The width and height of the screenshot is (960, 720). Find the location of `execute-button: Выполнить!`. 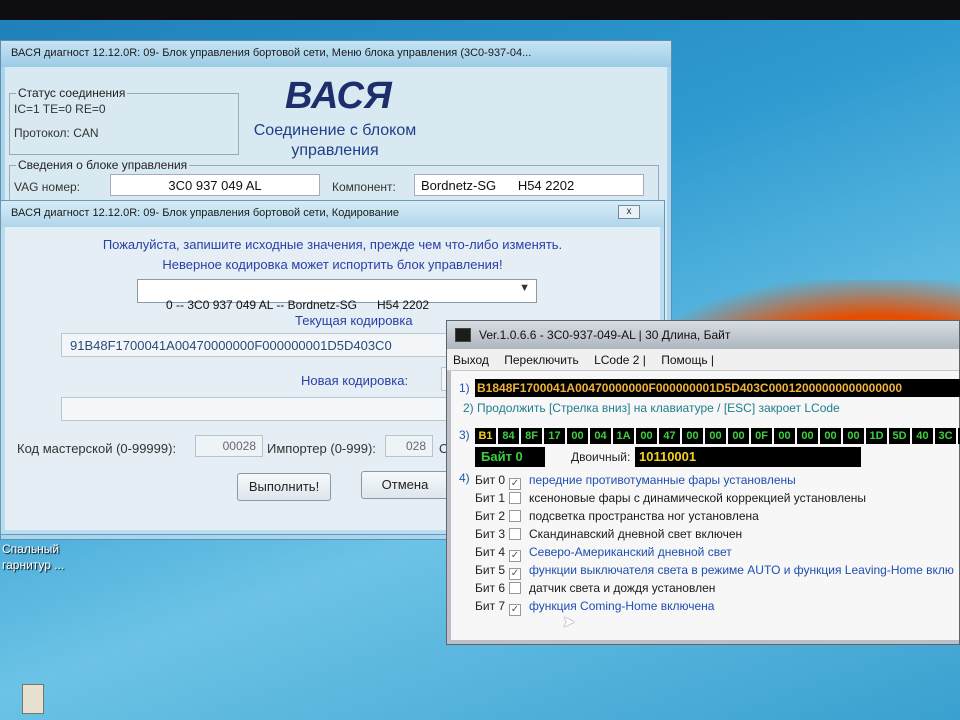

execute-button: Выполнить! is located at coordinates (284, 487).